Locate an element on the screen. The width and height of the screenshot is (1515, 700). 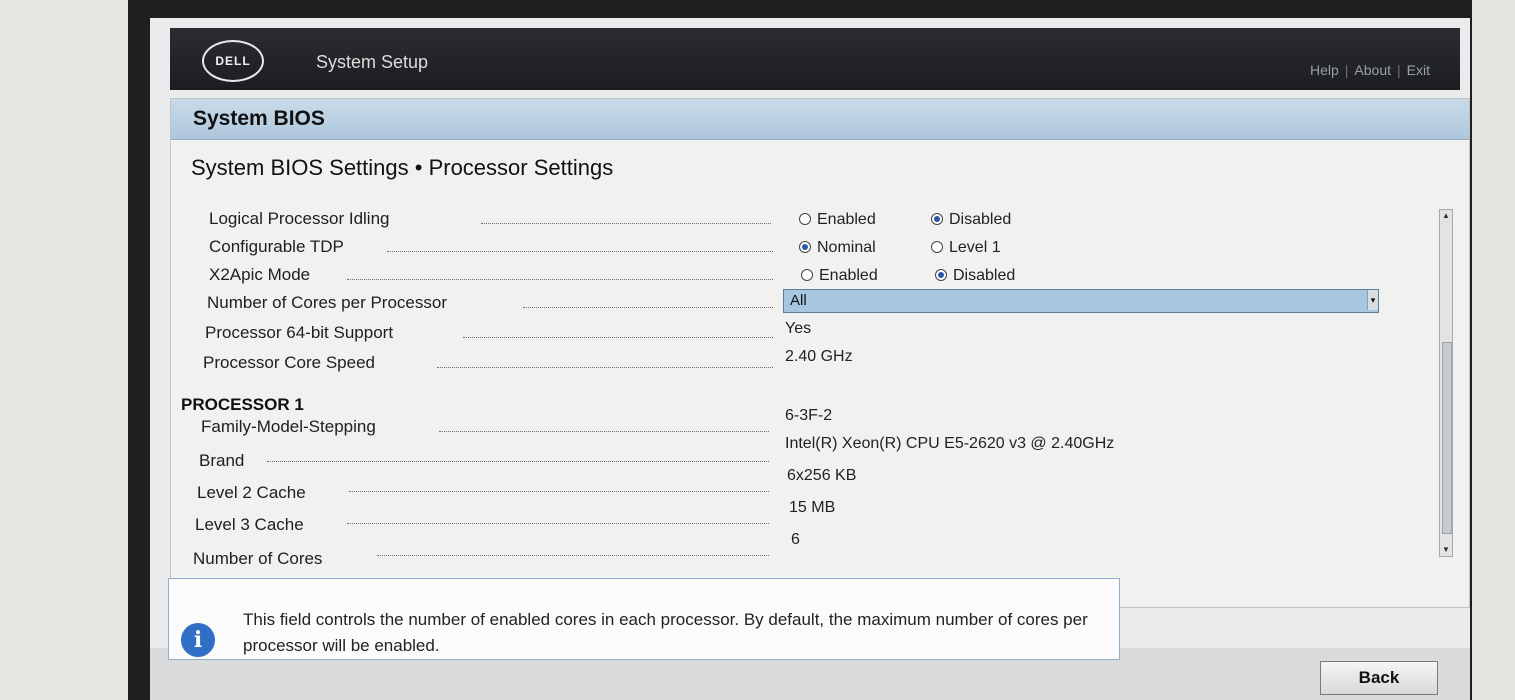
about-link: About is located at coordinates (1372, 70).